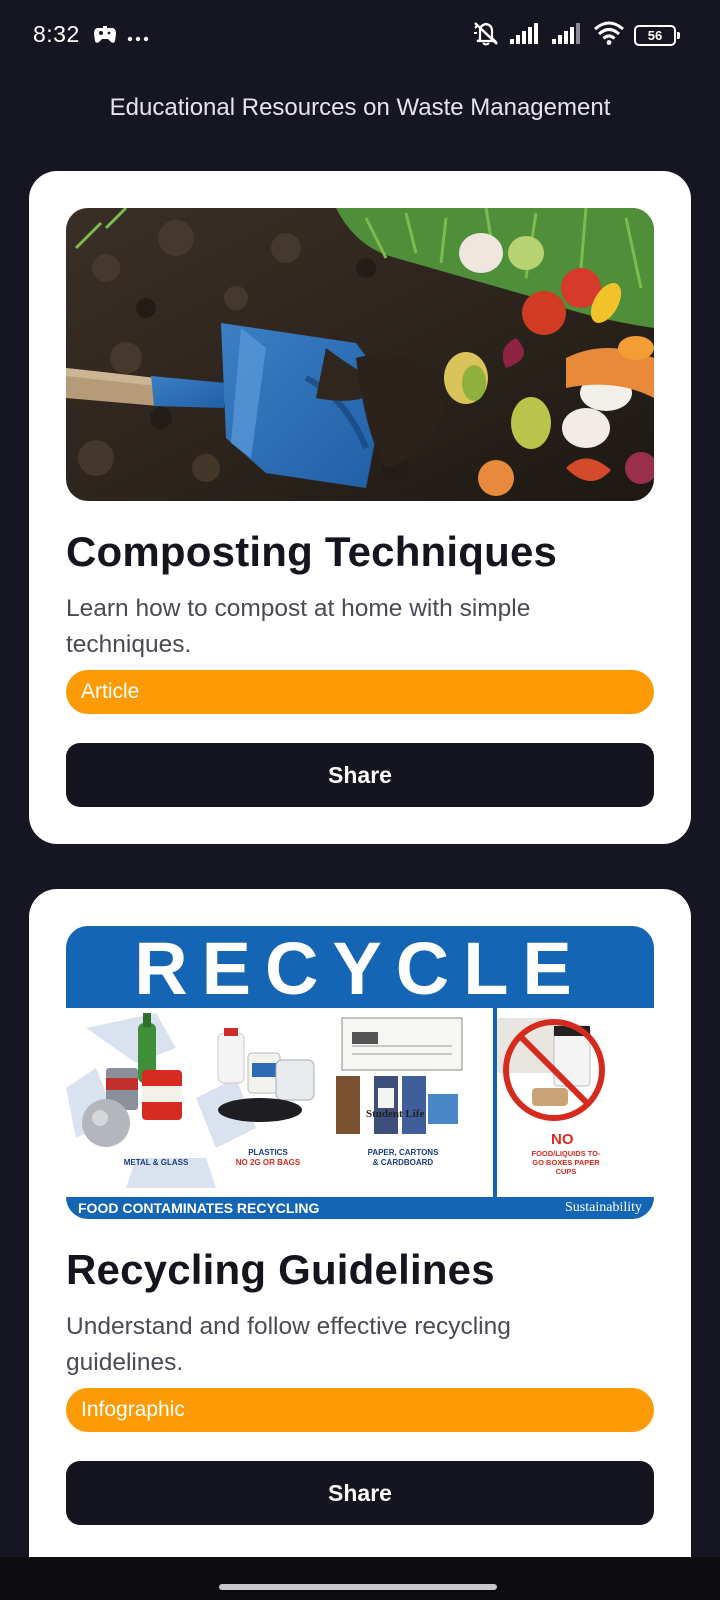  I want to click on mute-icon, so click(486, 35).